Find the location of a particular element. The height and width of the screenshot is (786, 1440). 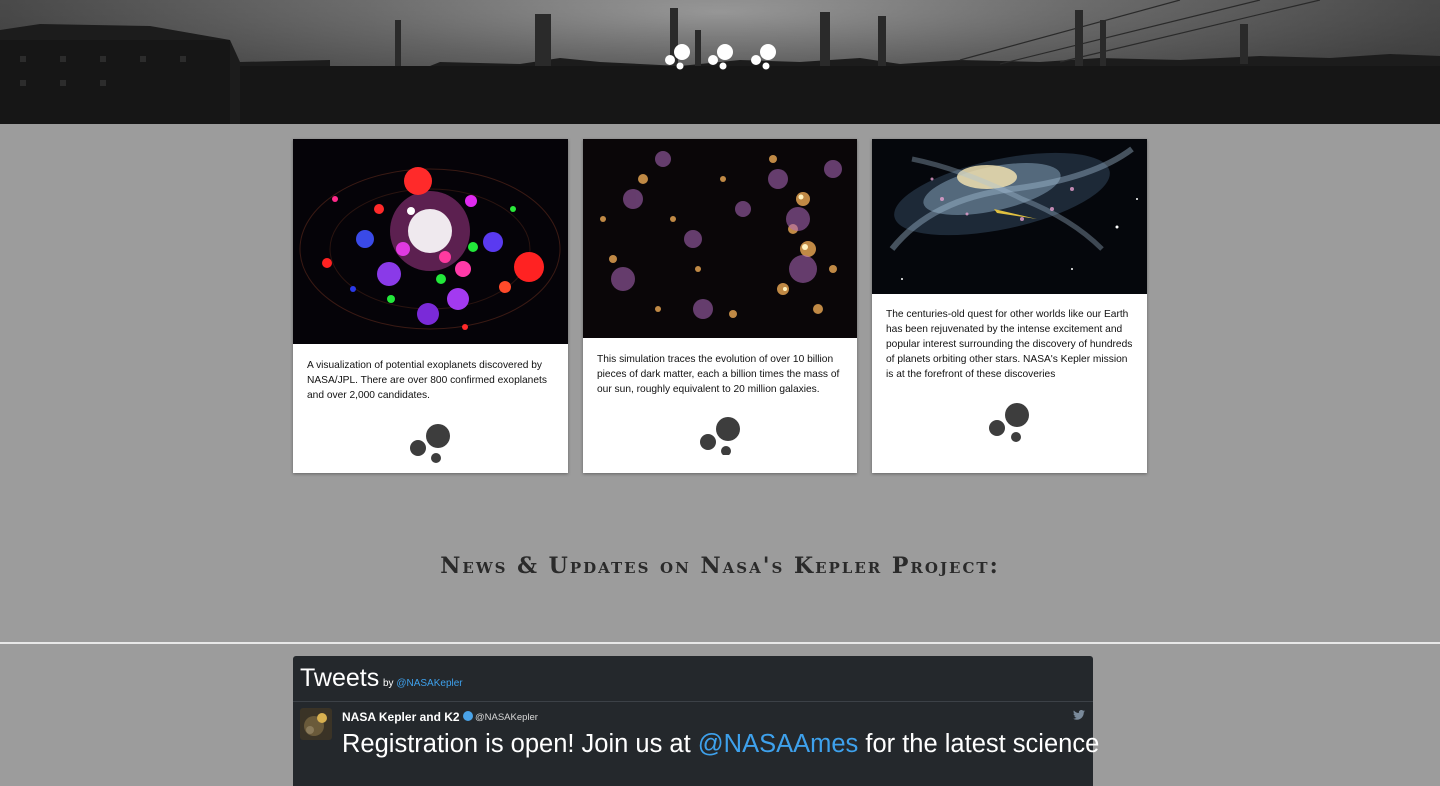

tweet-author-name: NASA Kepler and K2 is located at coordinates (401, 717).